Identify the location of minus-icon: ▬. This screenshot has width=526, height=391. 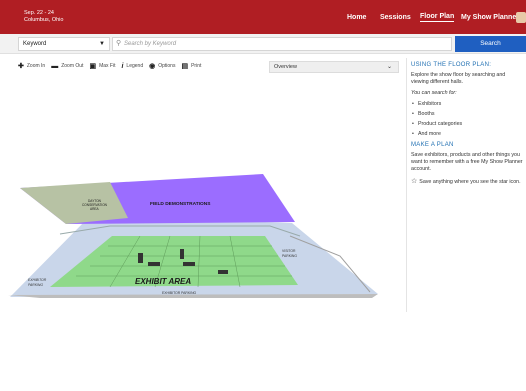
(55, 66).